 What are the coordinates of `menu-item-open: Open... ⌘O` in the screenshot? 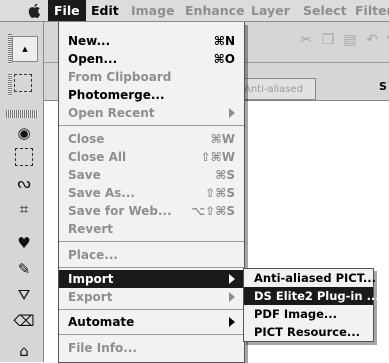 It's located at (151, 59).